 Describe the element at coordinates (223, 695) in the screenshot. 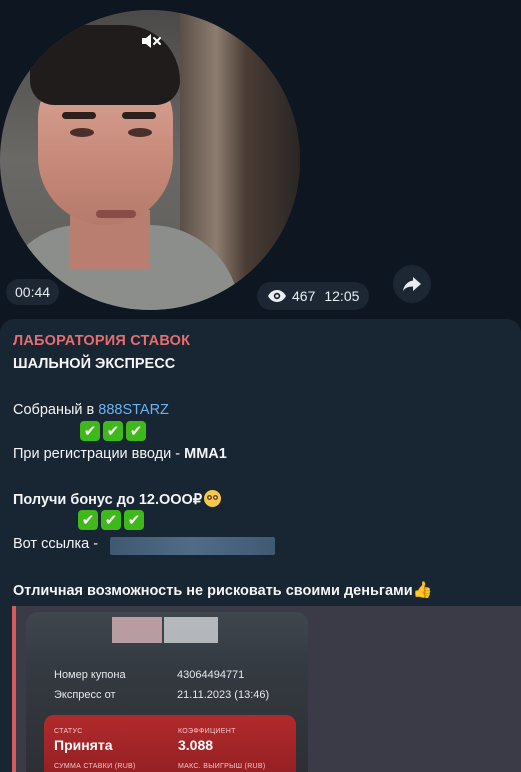

I see `express-date: 21.11.2023 (13:46)` at that location.